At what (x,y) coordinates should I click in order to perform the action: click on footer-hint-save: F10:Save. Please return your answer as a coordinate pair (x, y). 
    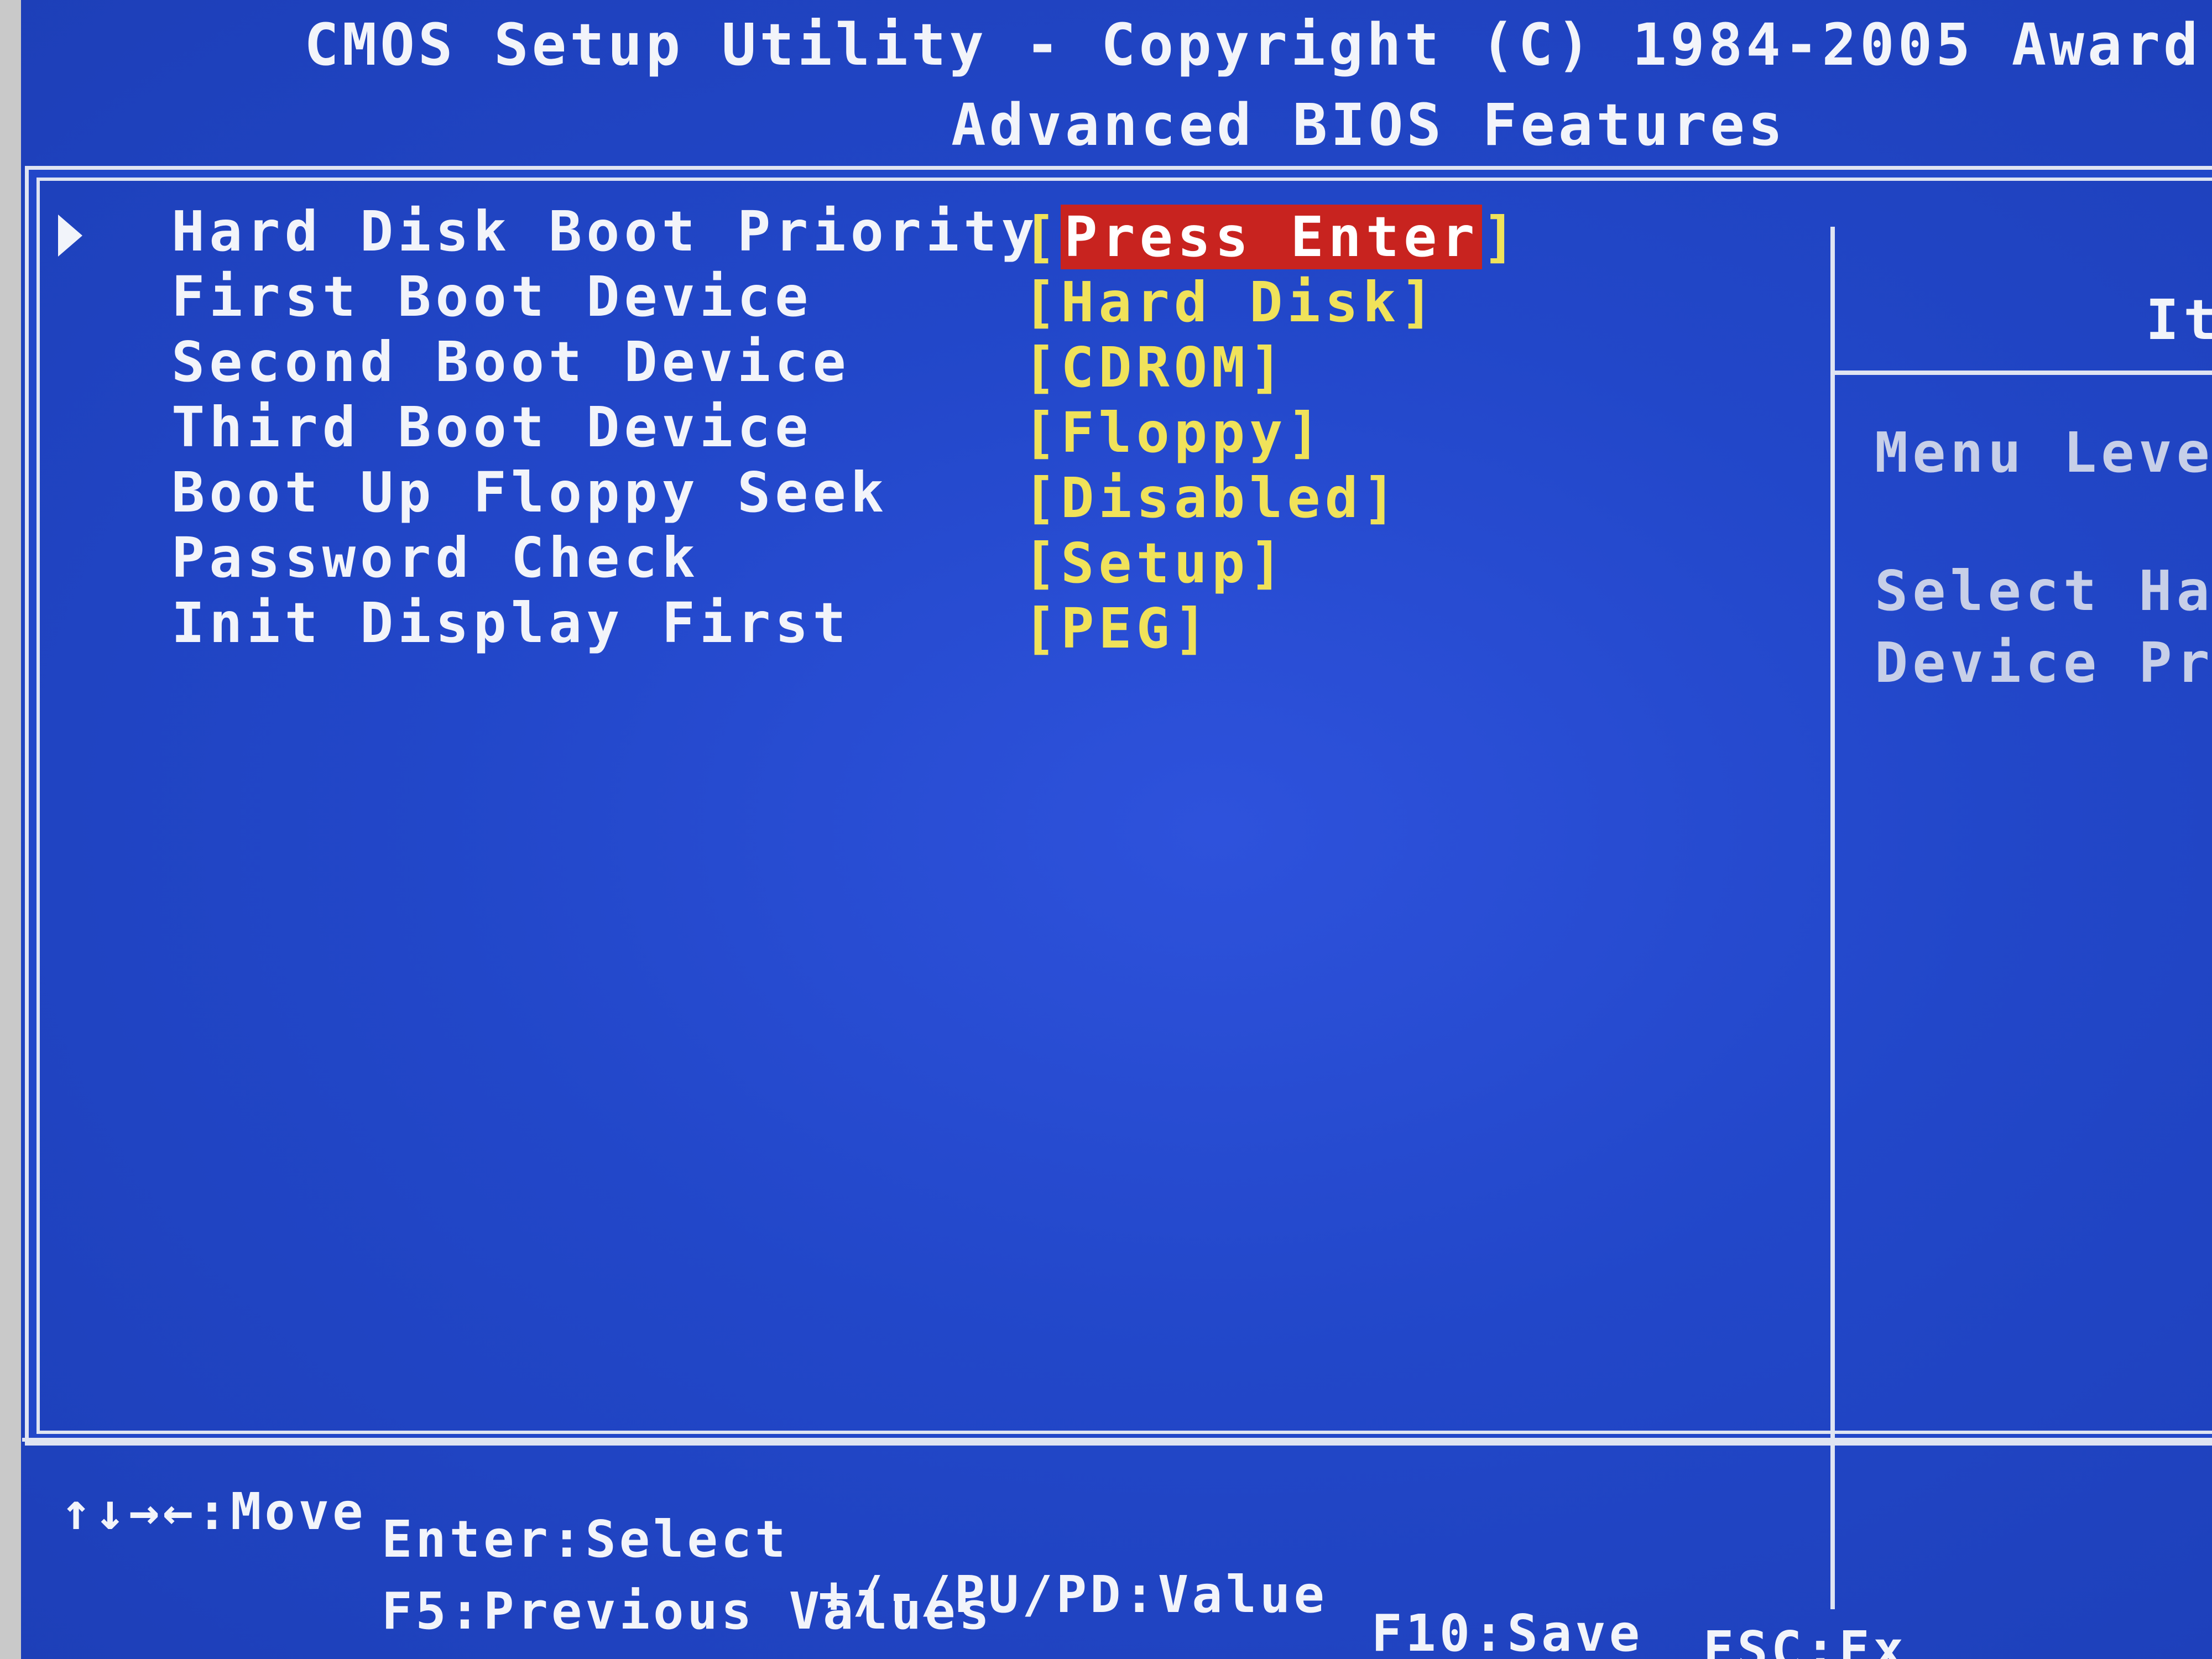
    Looking at the image, I should click on (1507, 1632).